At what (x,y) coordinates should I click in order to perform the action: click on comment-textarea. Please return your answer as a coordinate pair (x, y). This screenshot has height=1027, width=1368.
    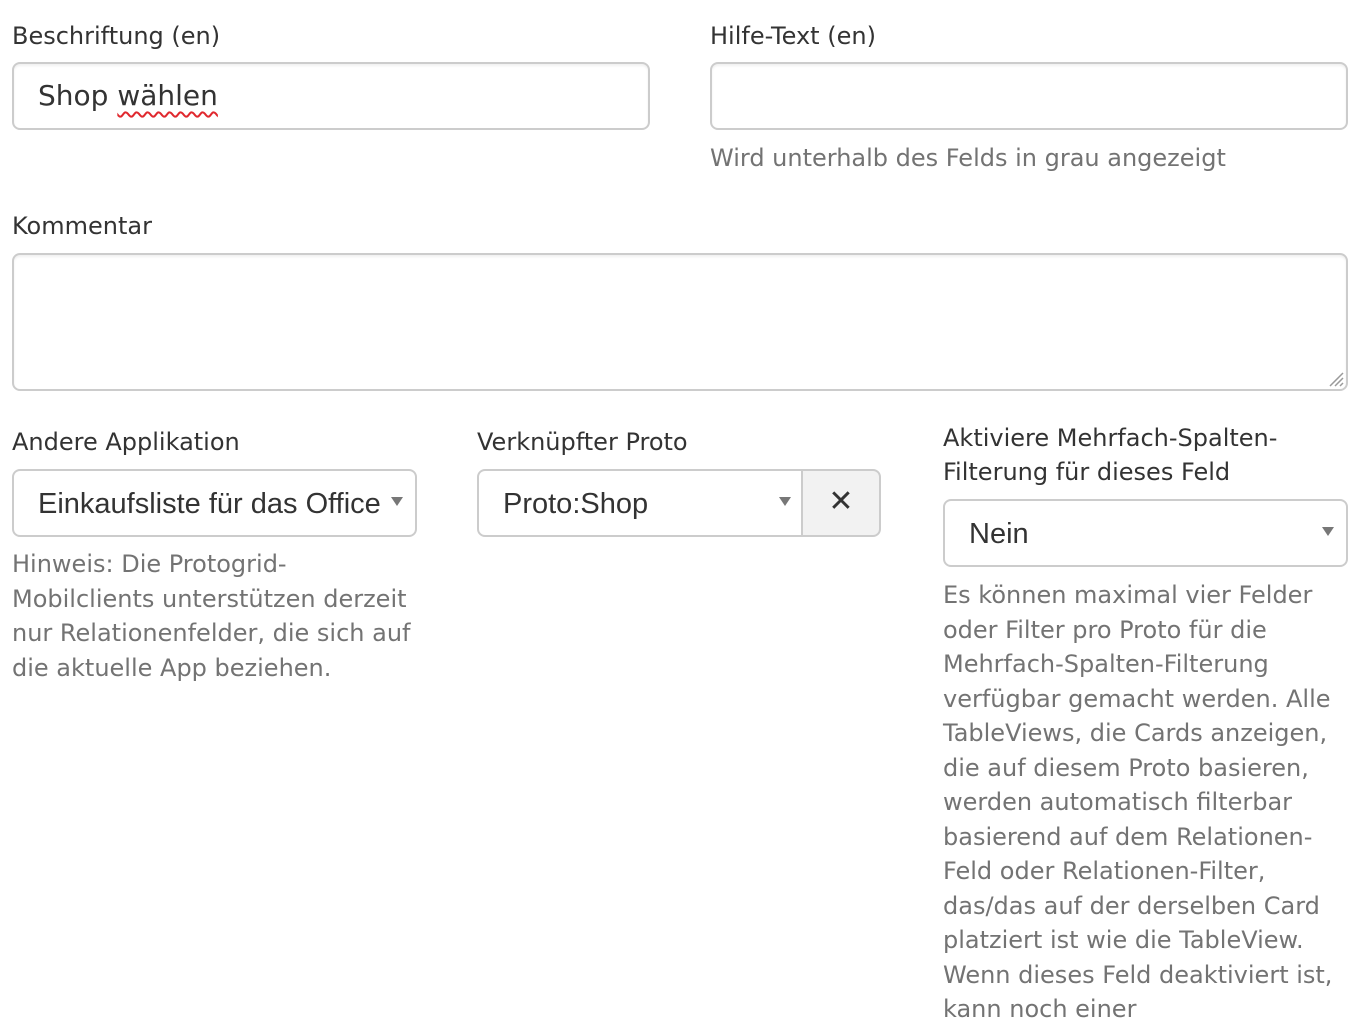
    Looking at the image, I should click on (680, 322).